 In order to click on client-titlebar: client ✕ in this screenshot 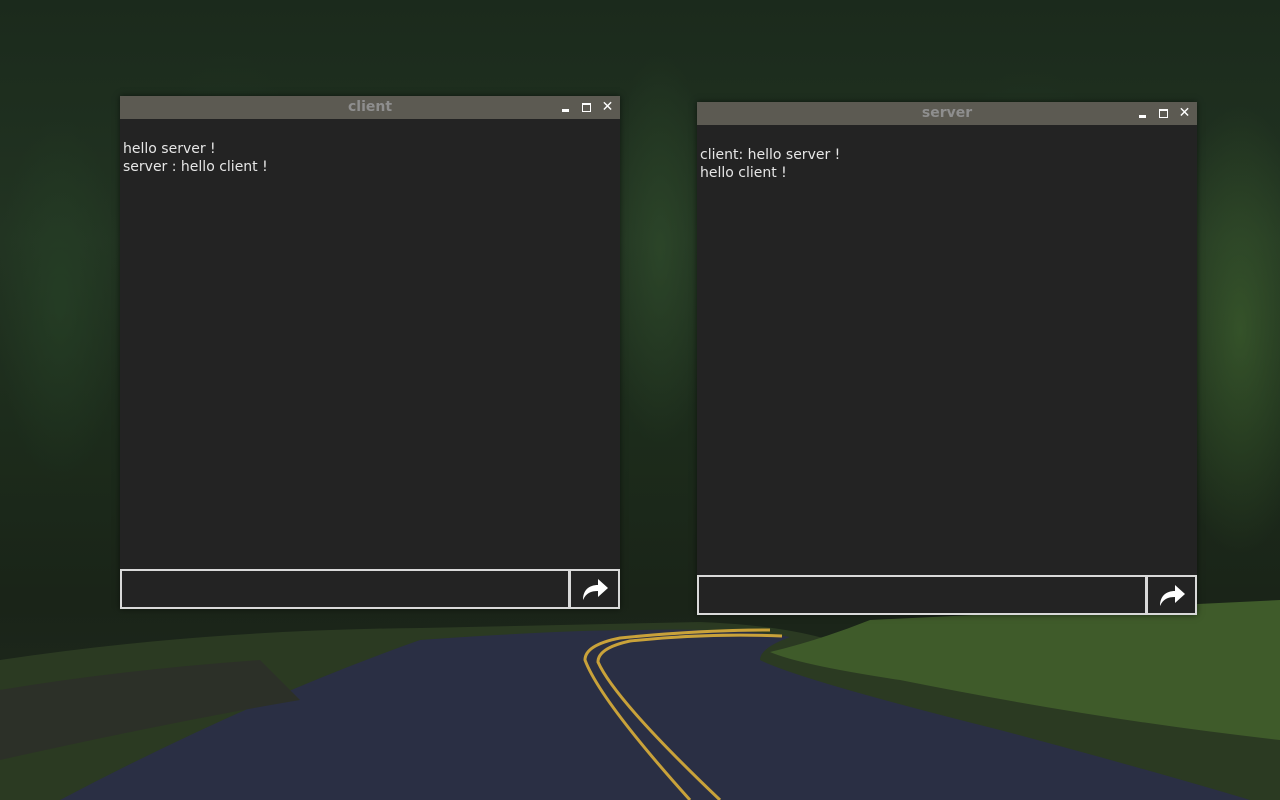, I will do `click(370, 107)`.